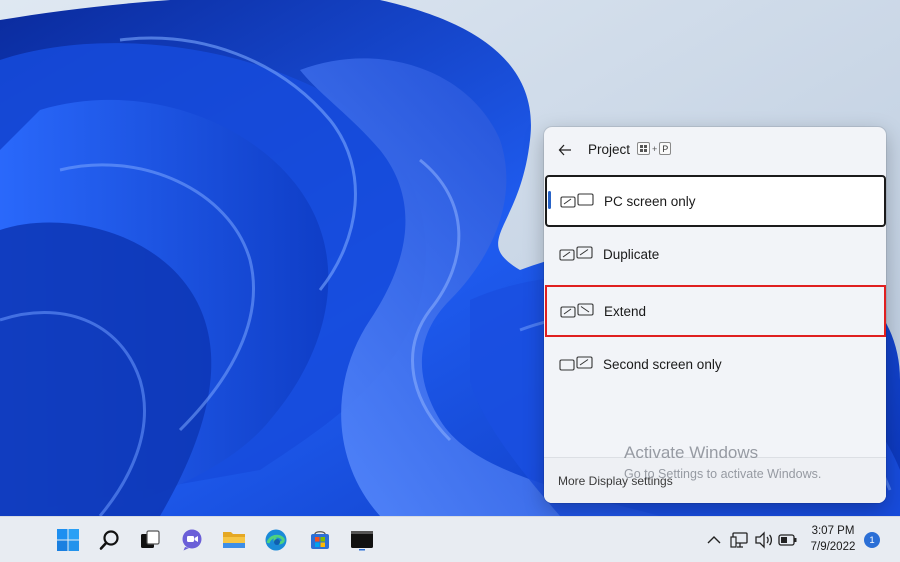 This screenshot has width=900, height=562. I want to click on chevron-up-icon, so click(714, 540).